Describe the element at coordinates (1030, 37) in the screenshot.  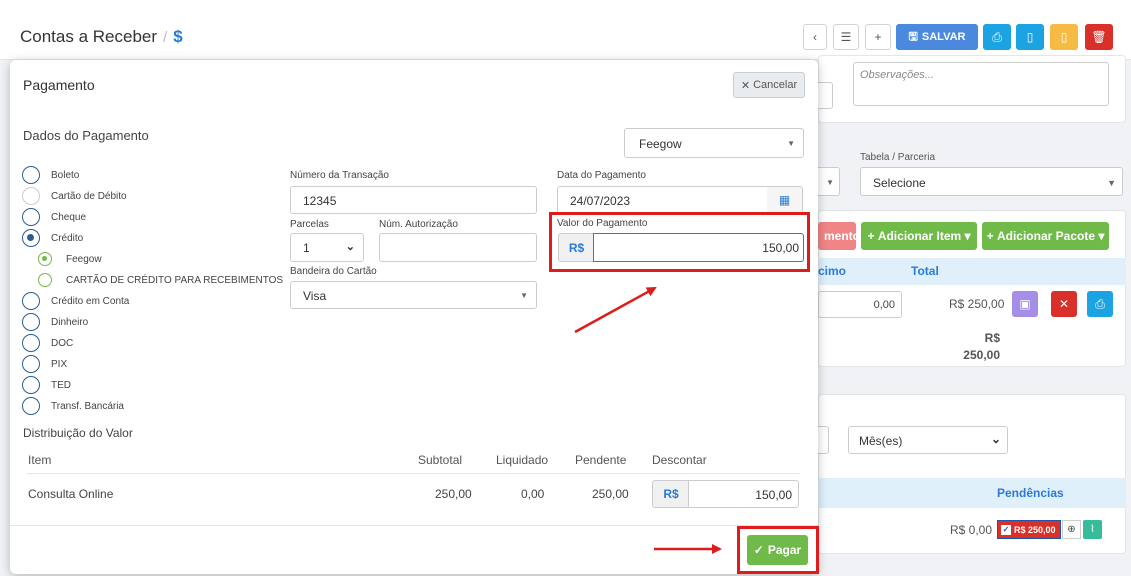
I see `document-button: ▯` at that location.